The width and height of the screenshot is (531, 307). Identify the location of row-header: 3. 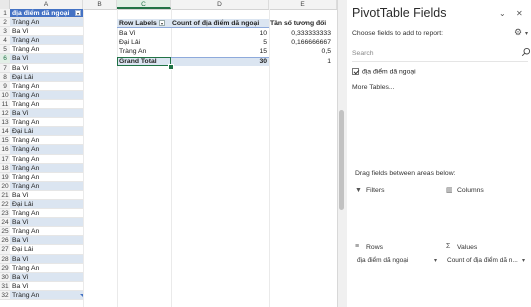
(5, 32).